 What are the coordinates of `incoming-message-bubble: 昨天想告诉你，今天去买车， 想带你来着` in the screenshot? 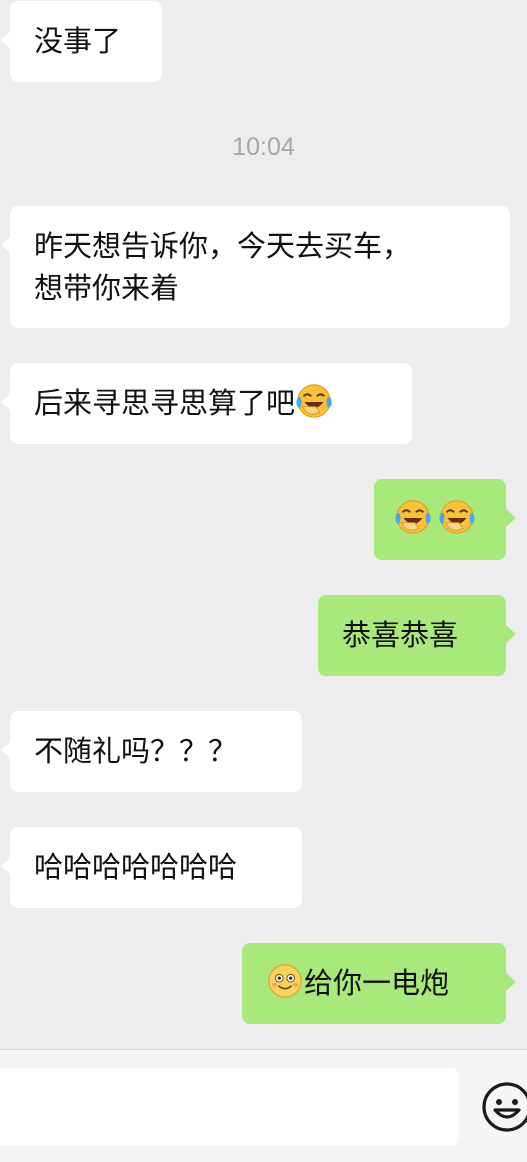 It's located at (255, 267).